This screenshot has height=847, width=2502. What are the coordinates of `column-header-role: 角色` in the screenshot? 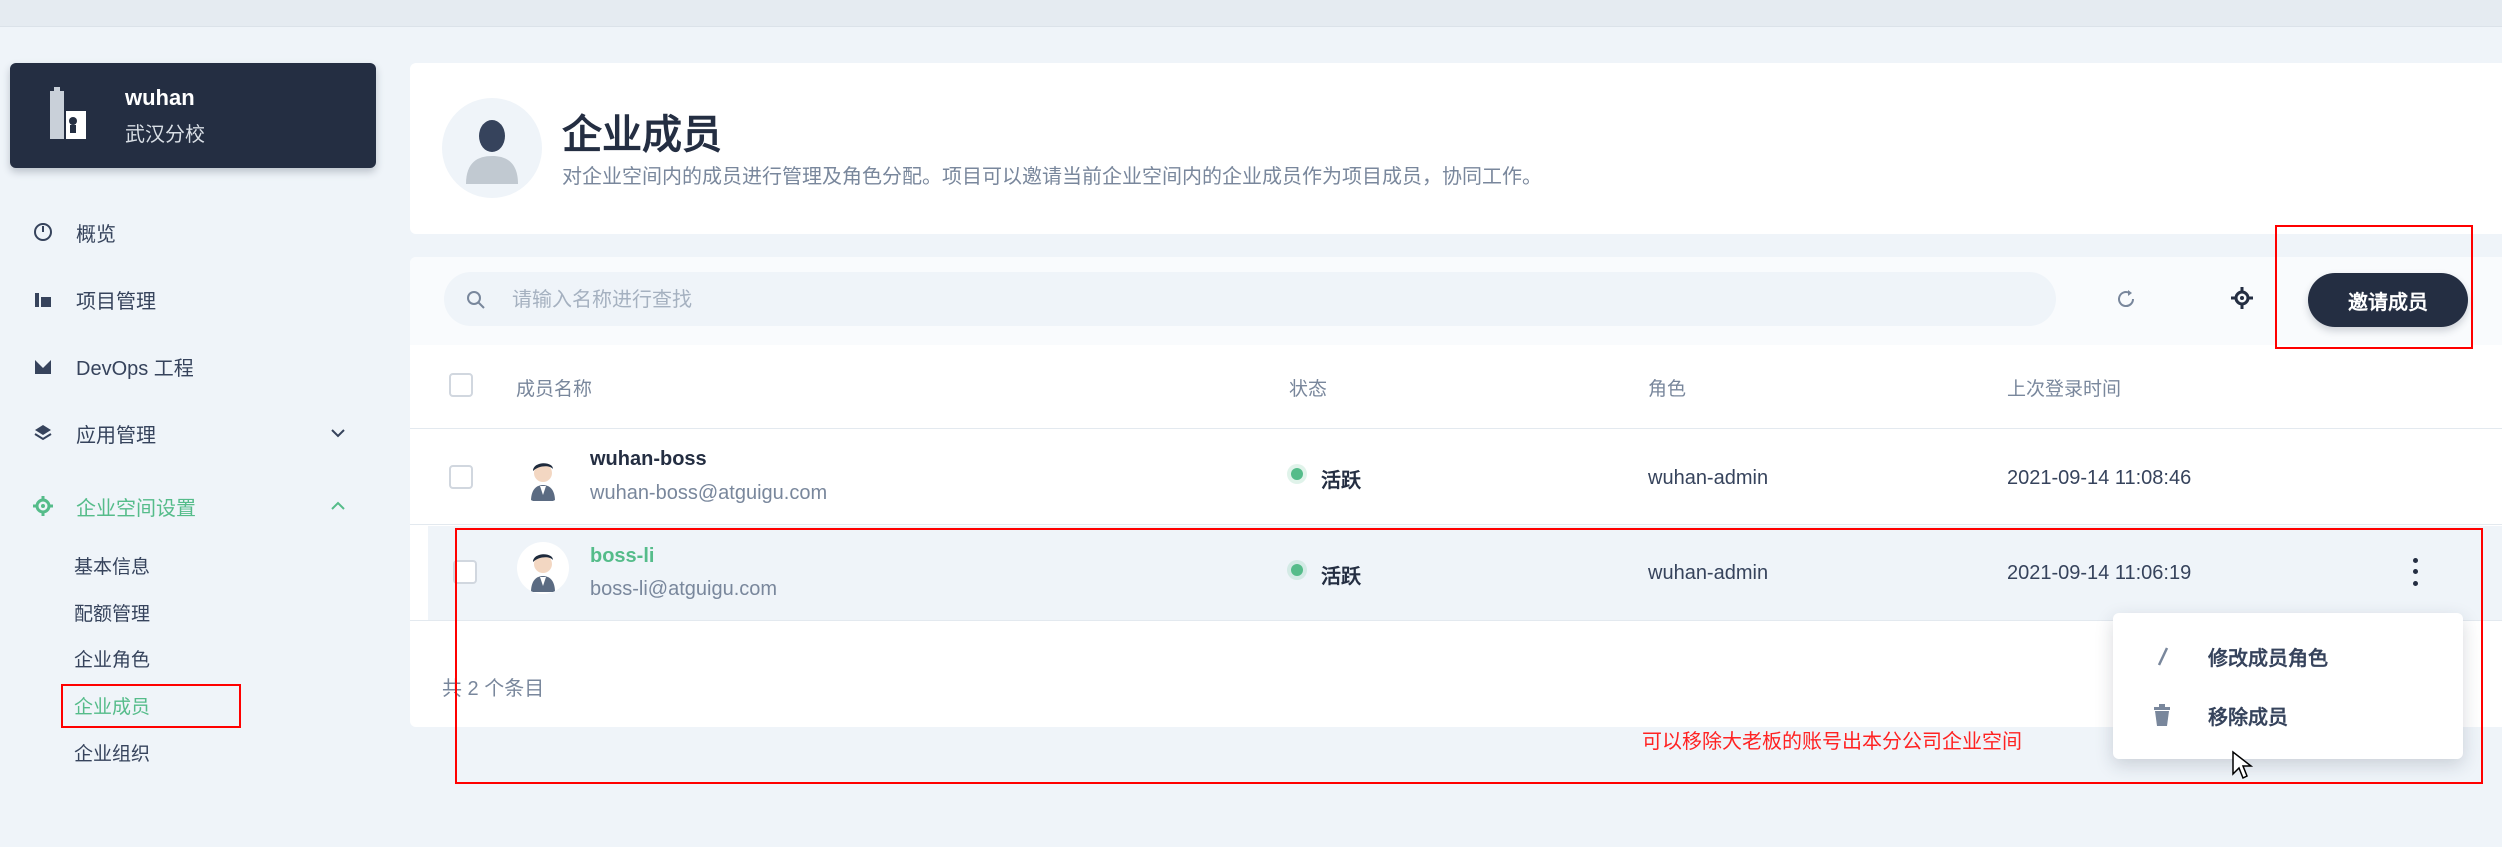 It's located at (1667, 387).